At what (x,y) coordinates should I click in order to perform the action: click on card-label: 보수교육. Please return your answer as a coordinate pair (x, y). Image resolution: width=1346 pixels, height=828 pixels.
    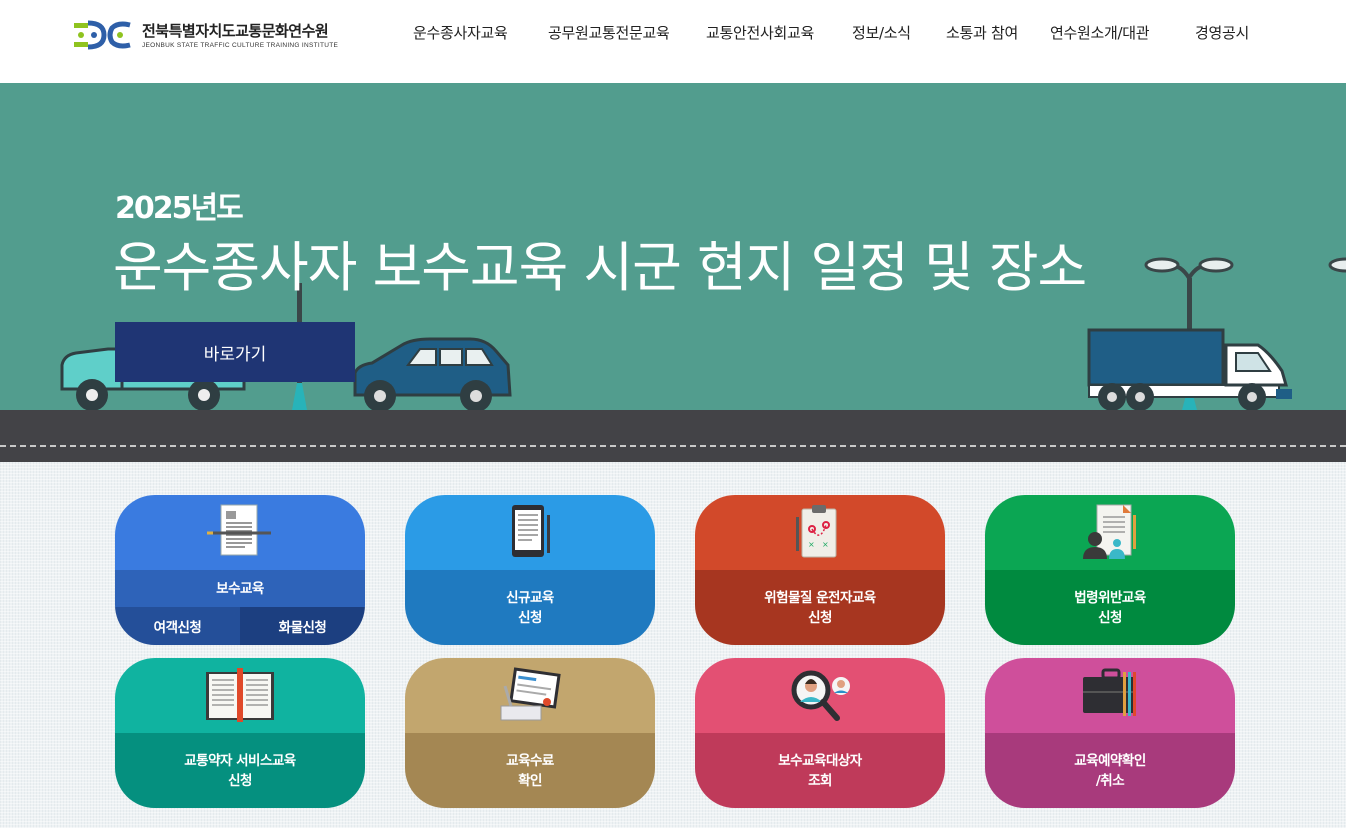
    Looking at the image, I should click on (240, 588).